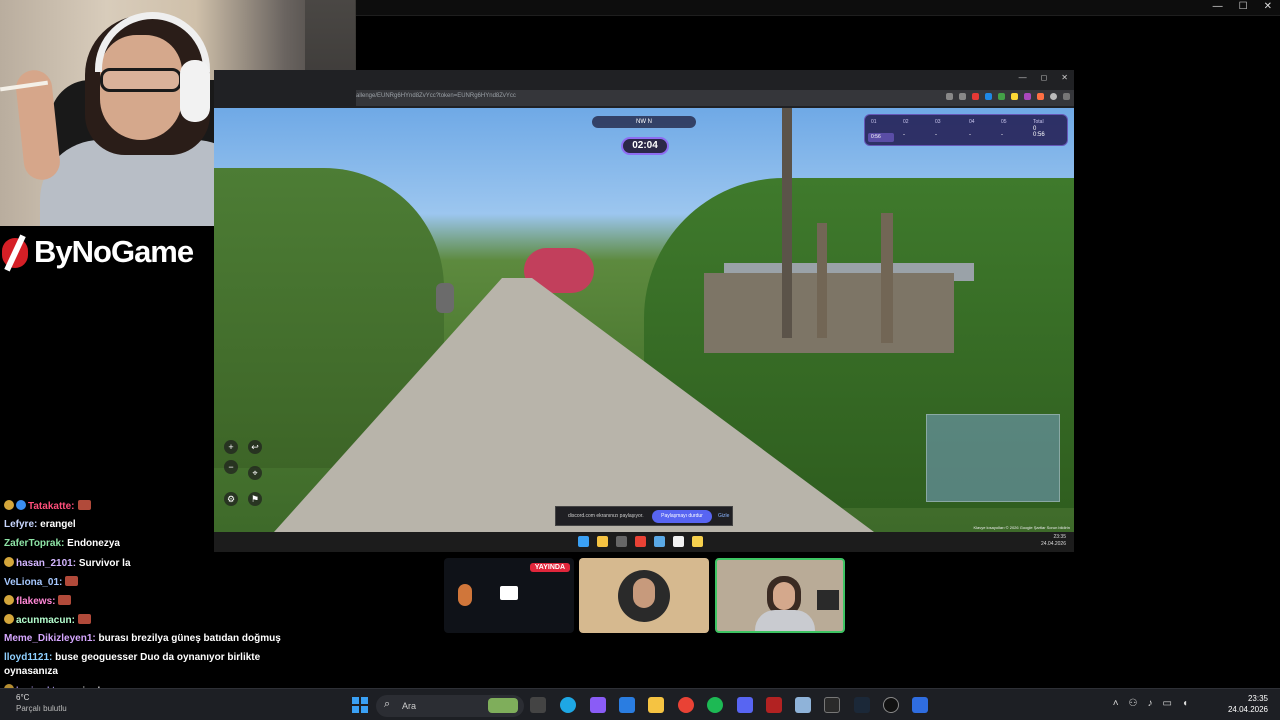 The width and height of the screenshot is (1280, 720). I want to click on network-icon: ⚇, so click(1133, 703).